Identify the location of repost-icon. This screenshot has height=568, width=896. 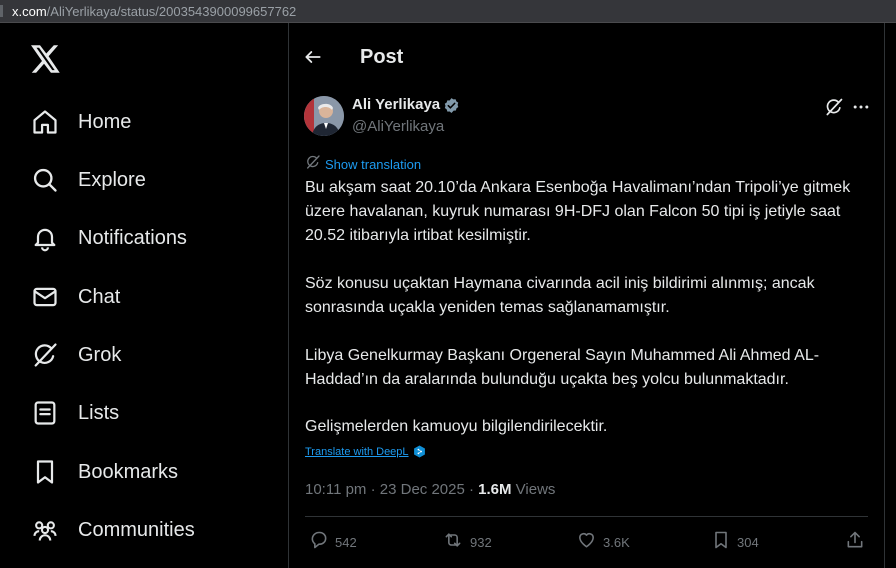
(453, 542).